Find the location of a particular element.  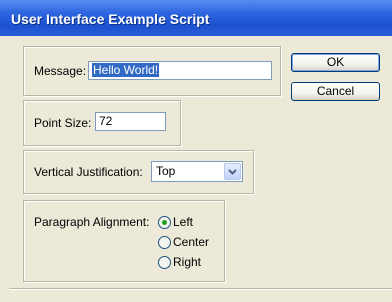

bottom-divider-highlight is located at coordinates (200, 289).